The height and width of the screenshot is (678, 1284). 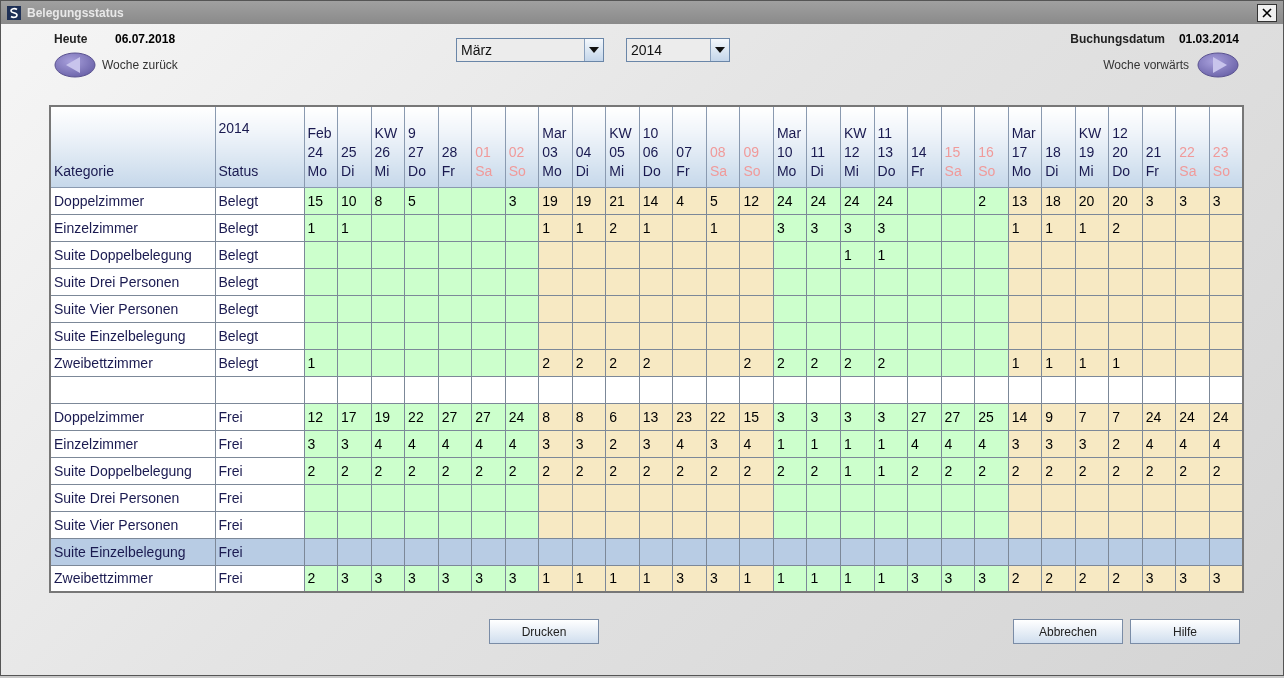 I want to click on day-header: 09 So, so click(x=756, y=146).